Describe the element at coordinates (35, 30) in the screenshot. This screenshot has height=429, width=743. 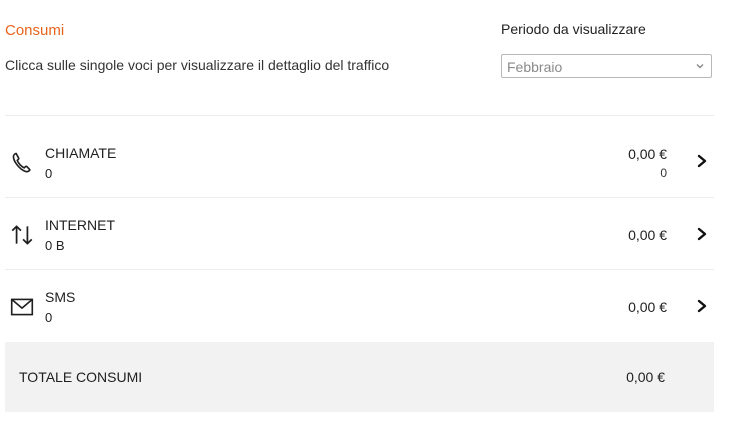
I see `consumi-title: Consumi` at that location.